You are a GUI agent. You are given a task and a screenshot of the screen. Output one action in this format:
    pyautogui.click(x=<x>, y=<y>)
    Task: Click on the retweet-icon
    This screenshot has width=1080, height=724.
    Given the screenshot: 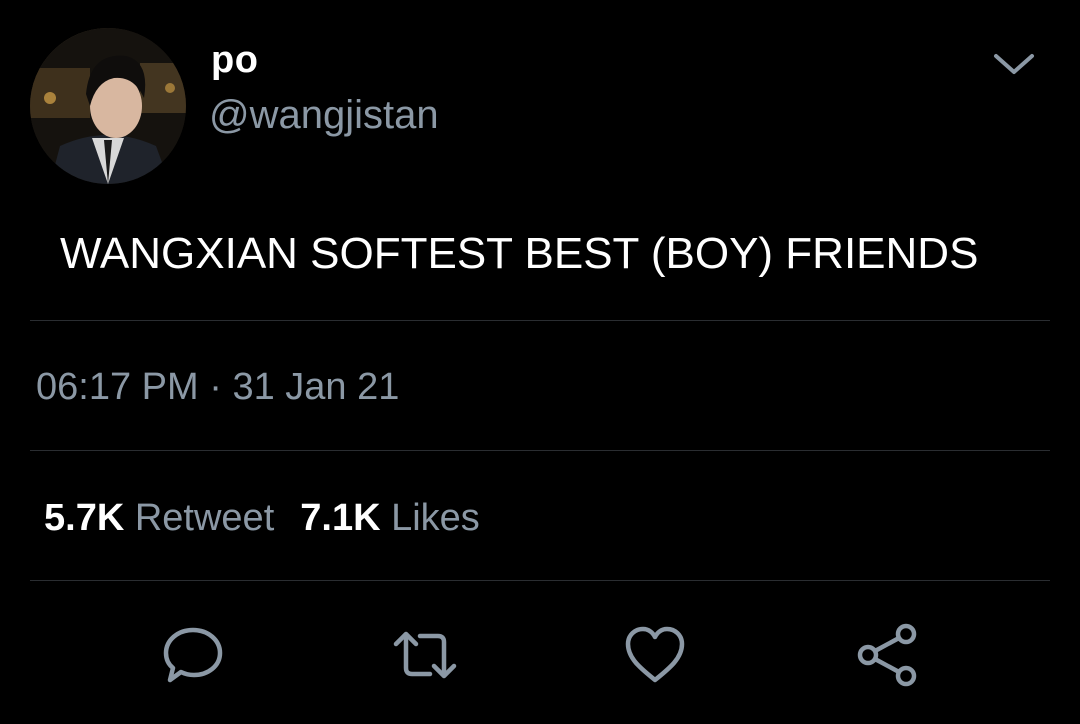 What is the action you would take?
    pyautogui.click(x=425, y=655)
    